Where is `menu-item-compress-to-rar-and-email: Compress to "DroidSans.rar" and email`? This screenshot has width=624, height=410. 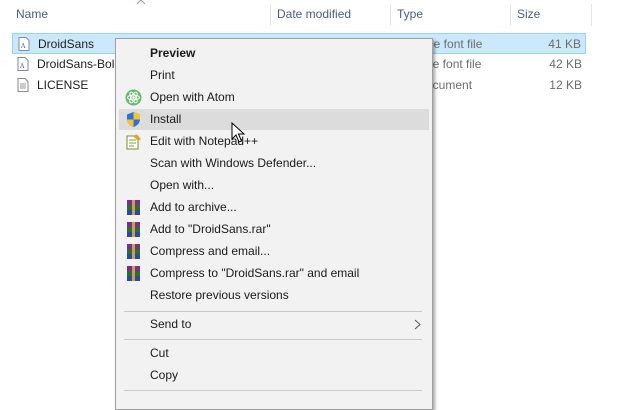 menu-item-compress-to-rar-and-email: Compress to "DroidSans.rar" and email is located at coordinates (274, 273).